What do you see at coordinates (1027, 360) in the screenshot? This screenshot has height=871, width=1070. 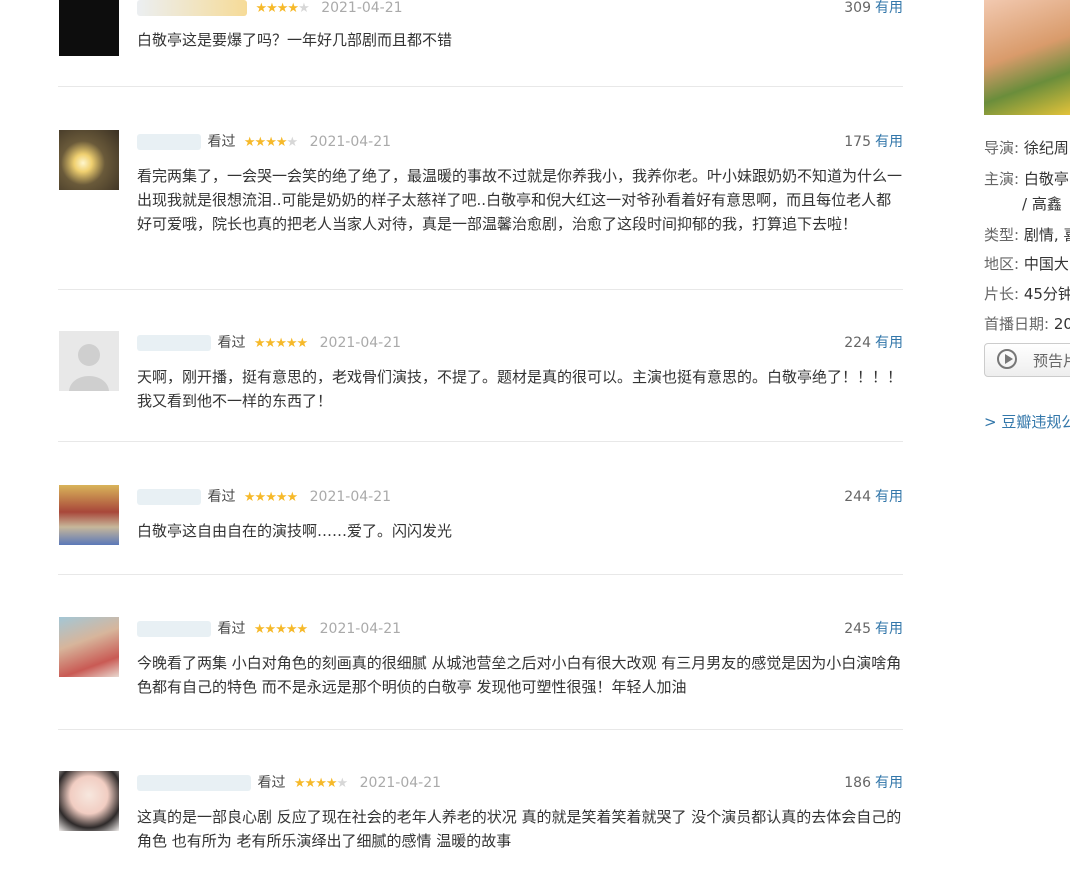 I see `trailer-button: 预告片` at bounding box center [1027, 360].